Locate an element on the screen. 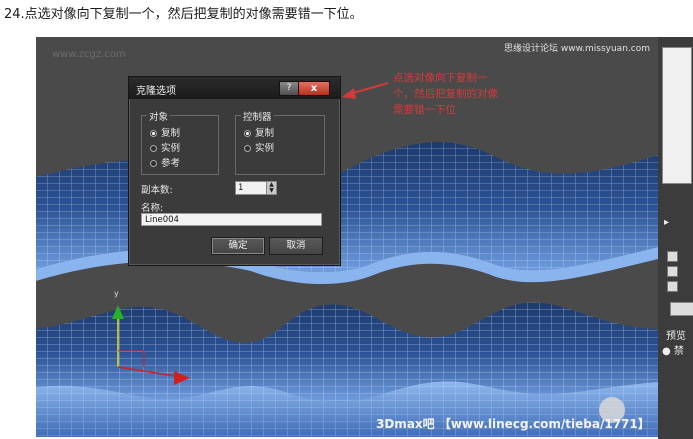 The height and width of the screenshot is (439, 693). controller-instance-radio: 实例 is located at coordinates (259, 147).